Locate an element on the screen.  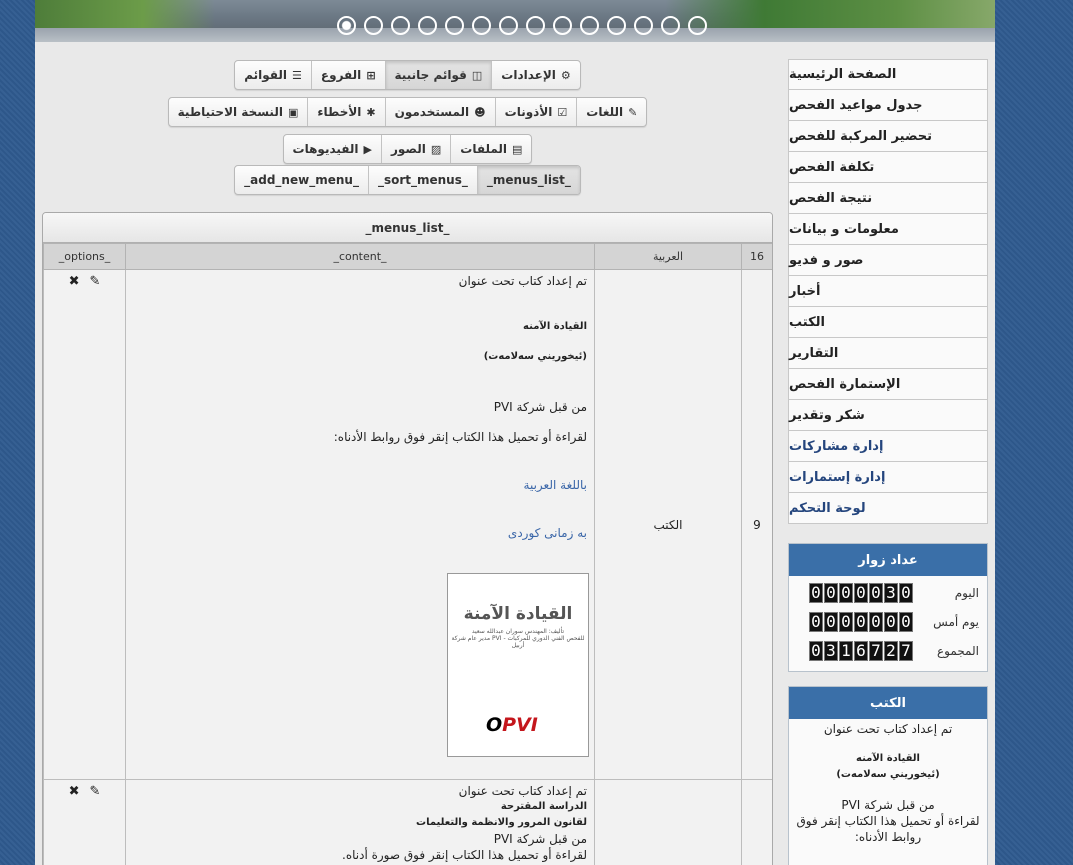
toolbar-button-label: _sort_menus_ is located at coordinates (422, 180).